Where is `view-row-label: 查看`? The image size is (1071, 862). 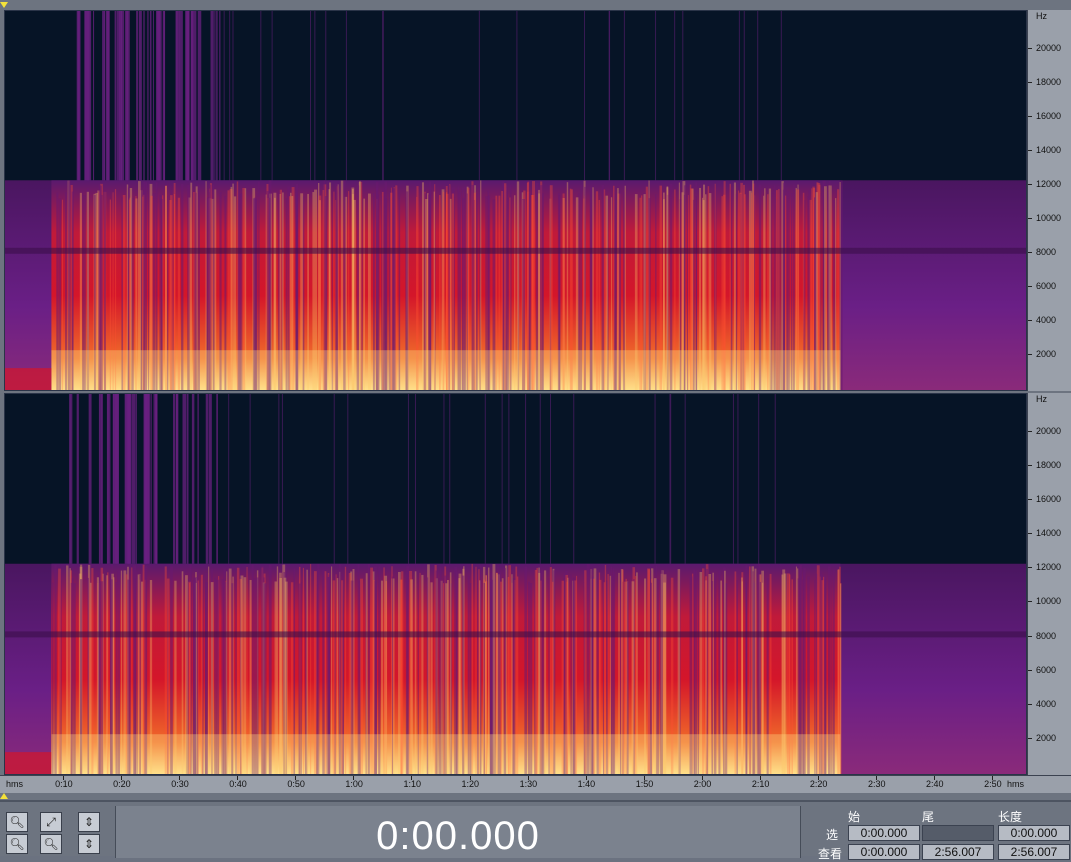
view-row-label: 查看 is located at coordinates (830, 854).